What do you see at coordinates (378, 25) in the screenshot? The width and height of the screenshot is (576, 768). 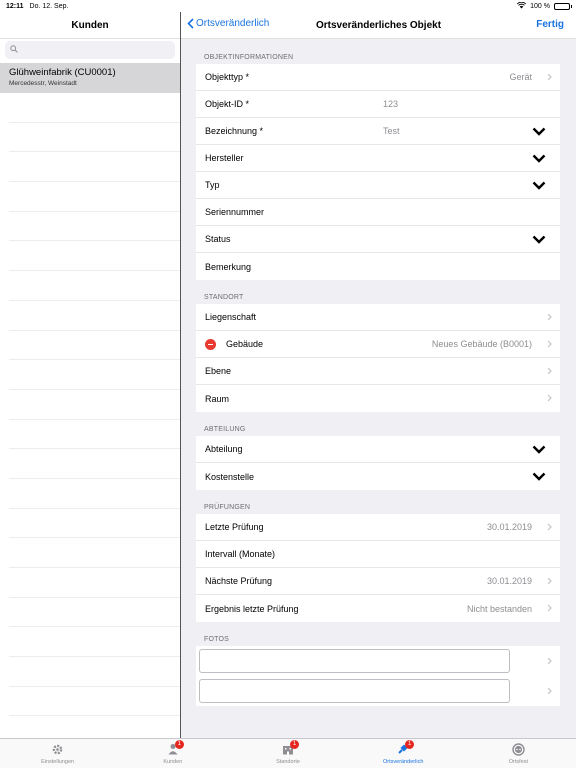 I see `page-title: Ortsveränderliches Objekt` at bounding box center [378, 25].